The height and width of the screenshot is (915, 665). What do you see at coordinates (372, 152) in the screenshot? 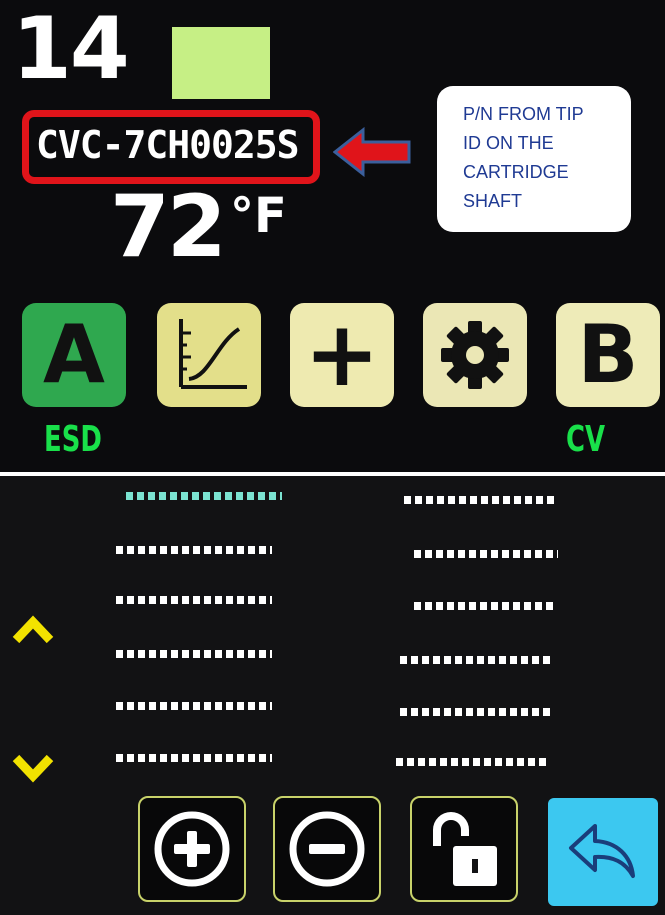
I see `arrow-left-icon` at bounding box center [372, 152].